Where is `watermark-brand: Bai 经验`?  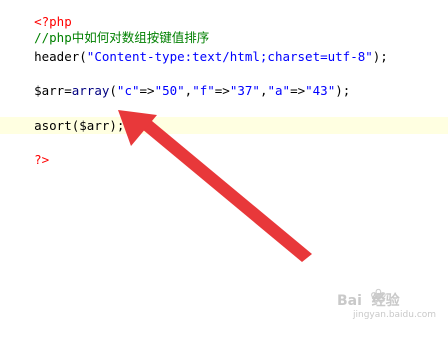
watermark-brand: Bai 经验 is located at coordinates (368, 301).